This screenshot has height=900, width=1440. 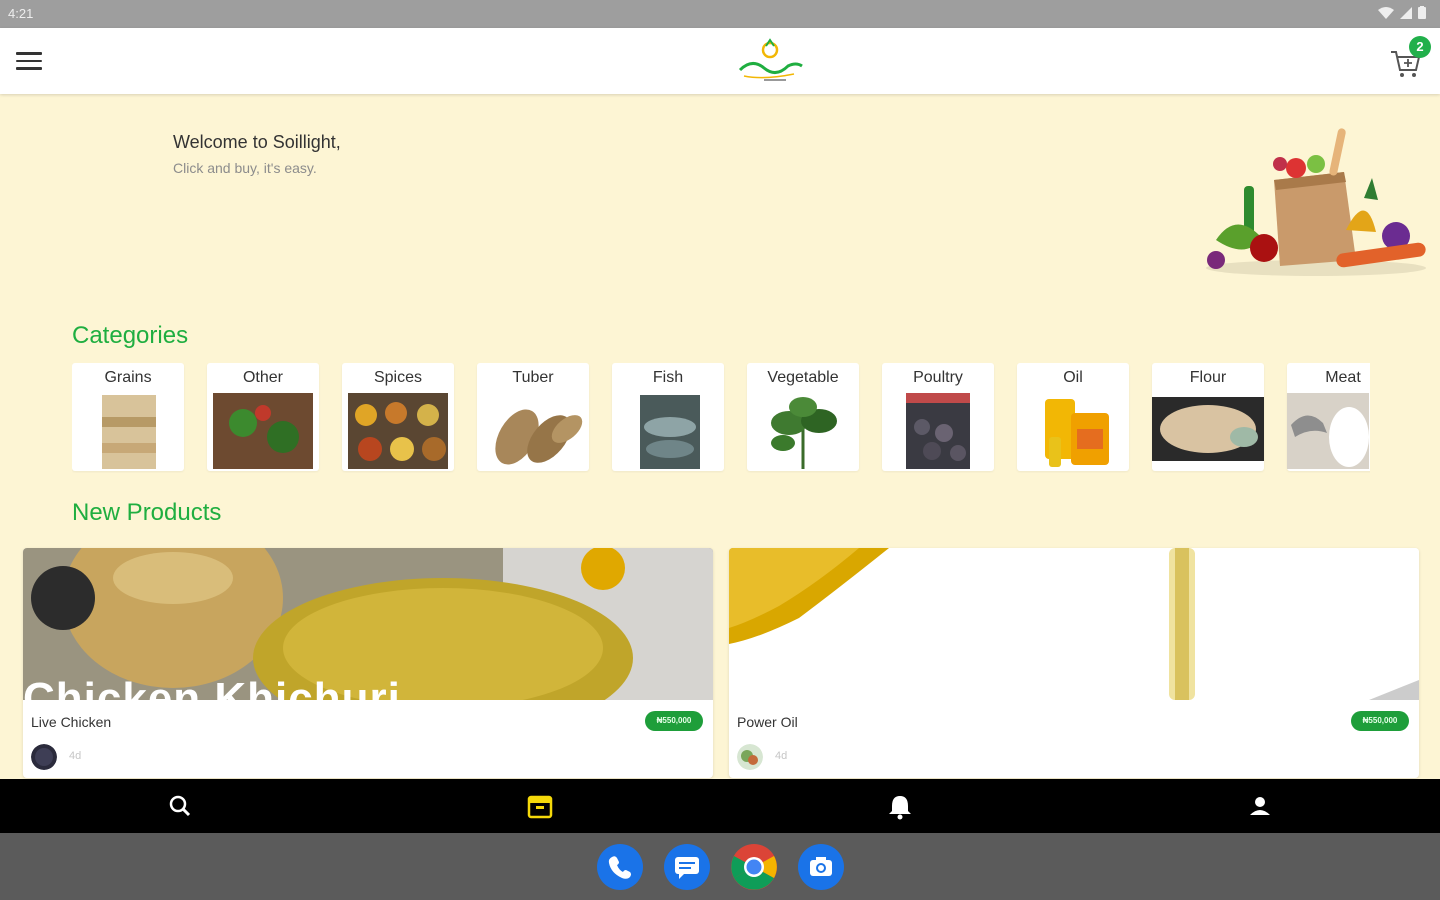 What do you see at coordinates (1208, 377) in the screenshot?
I see `category-label: Flour` at bounding box center [1208, 377].